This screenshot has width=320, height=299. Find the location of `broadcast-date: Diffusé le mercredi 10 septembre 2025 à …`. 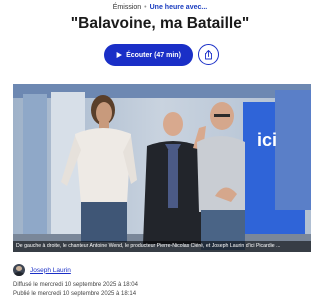

broadcast-date: Diffusé le mercredi 10 septembre 2025 à … is located at coordinates (75, 285).